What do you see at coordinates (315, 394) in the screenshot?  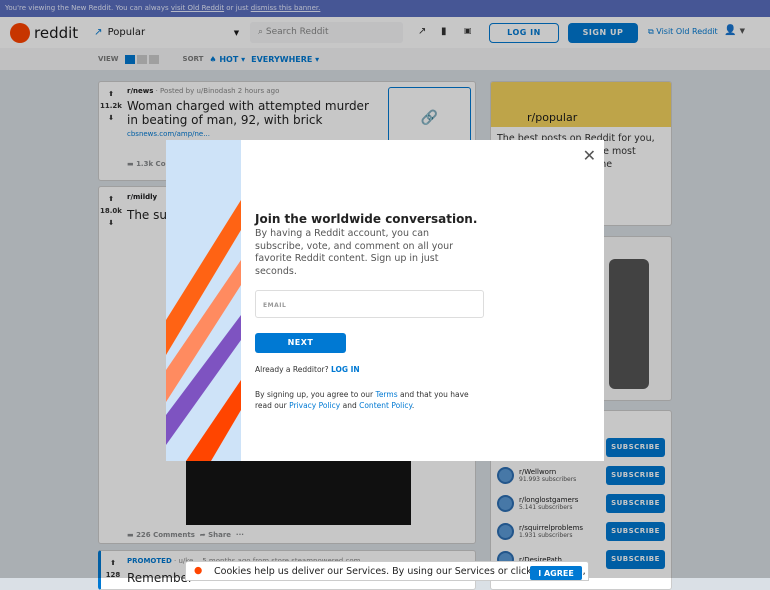 I see `terms-text: By signing up, you agree to our` at bounding box center [315, 394].